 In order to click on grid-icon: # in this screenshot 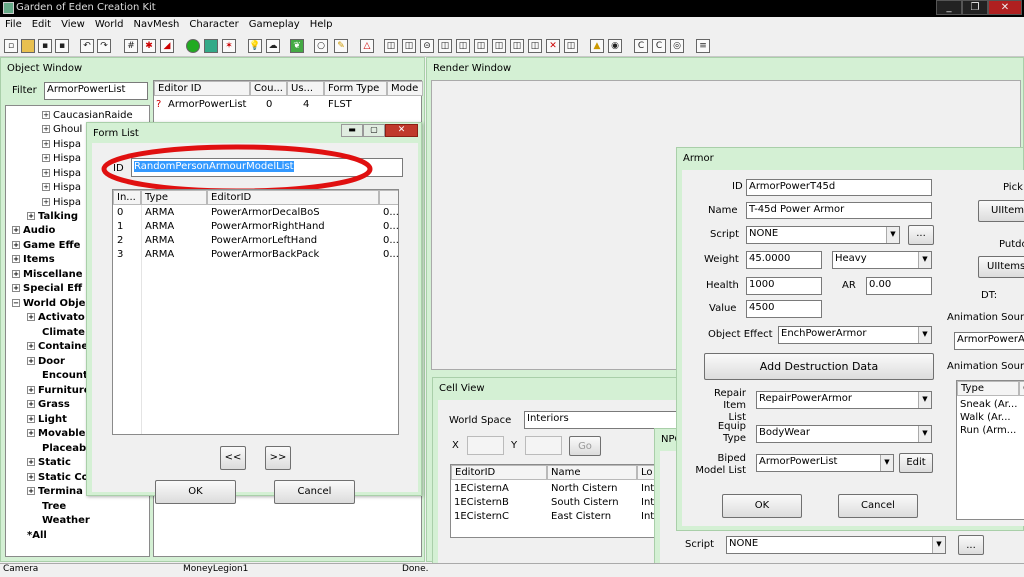, I will do `click(131, 46)`.